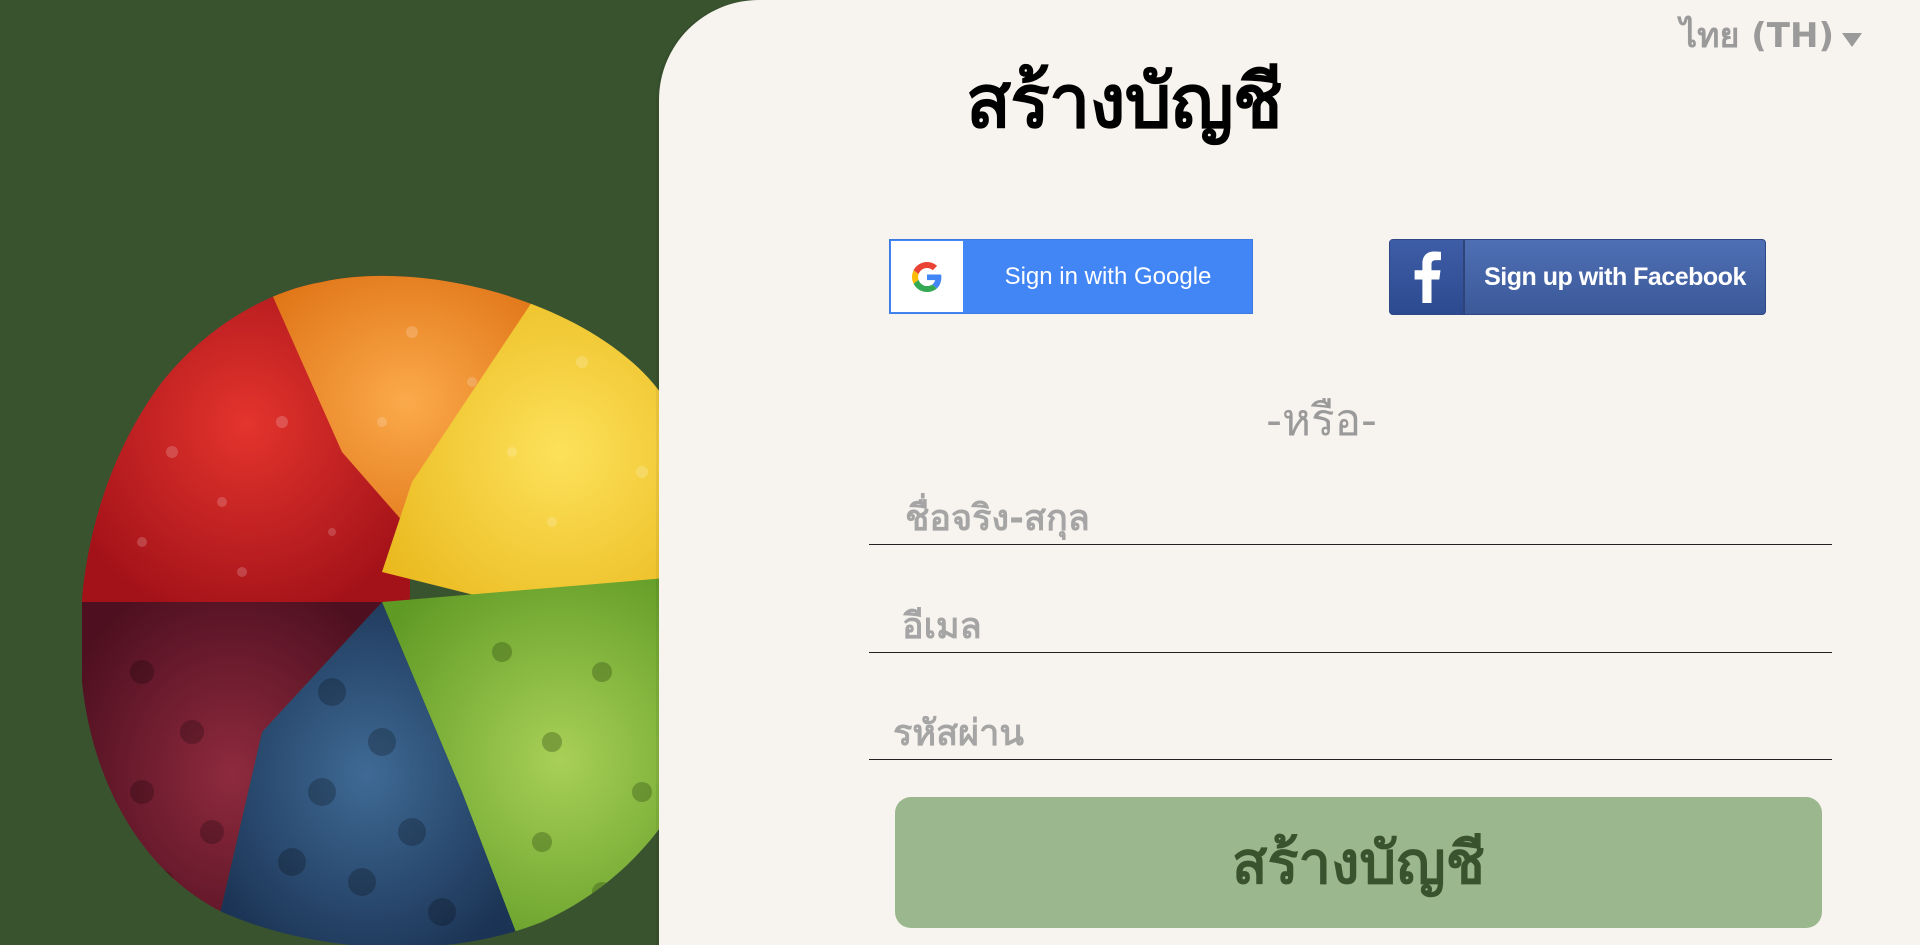  What do you see at coordinates (1321, 420) in the screenshot?
I see `or-divider: -หรือ-` at bounding box center [1321, 420].